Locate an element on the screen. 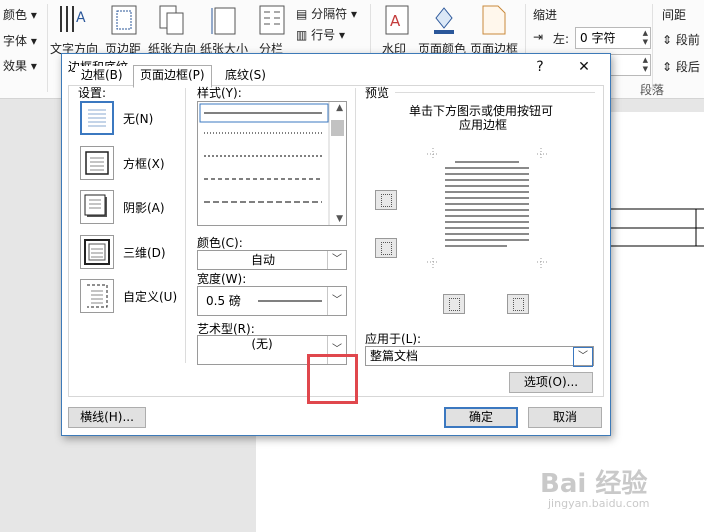  setting-box-label: 方框(X) is located at coordinates (144, 163).